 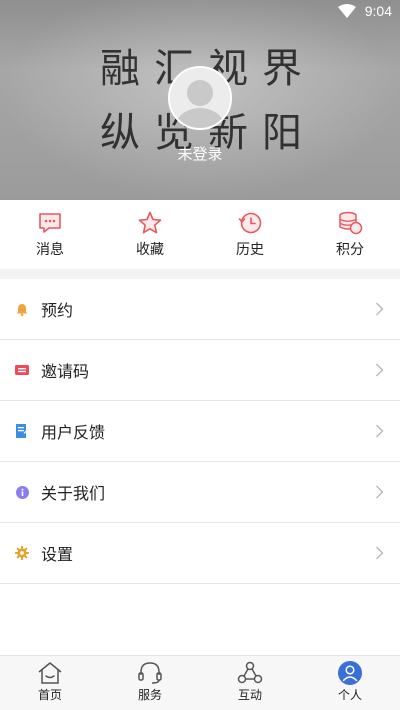 What do you see at coordinates (57, 554) in the screenshot?
I see `menu-item-label: 设置` at bounding box center [57, 554].